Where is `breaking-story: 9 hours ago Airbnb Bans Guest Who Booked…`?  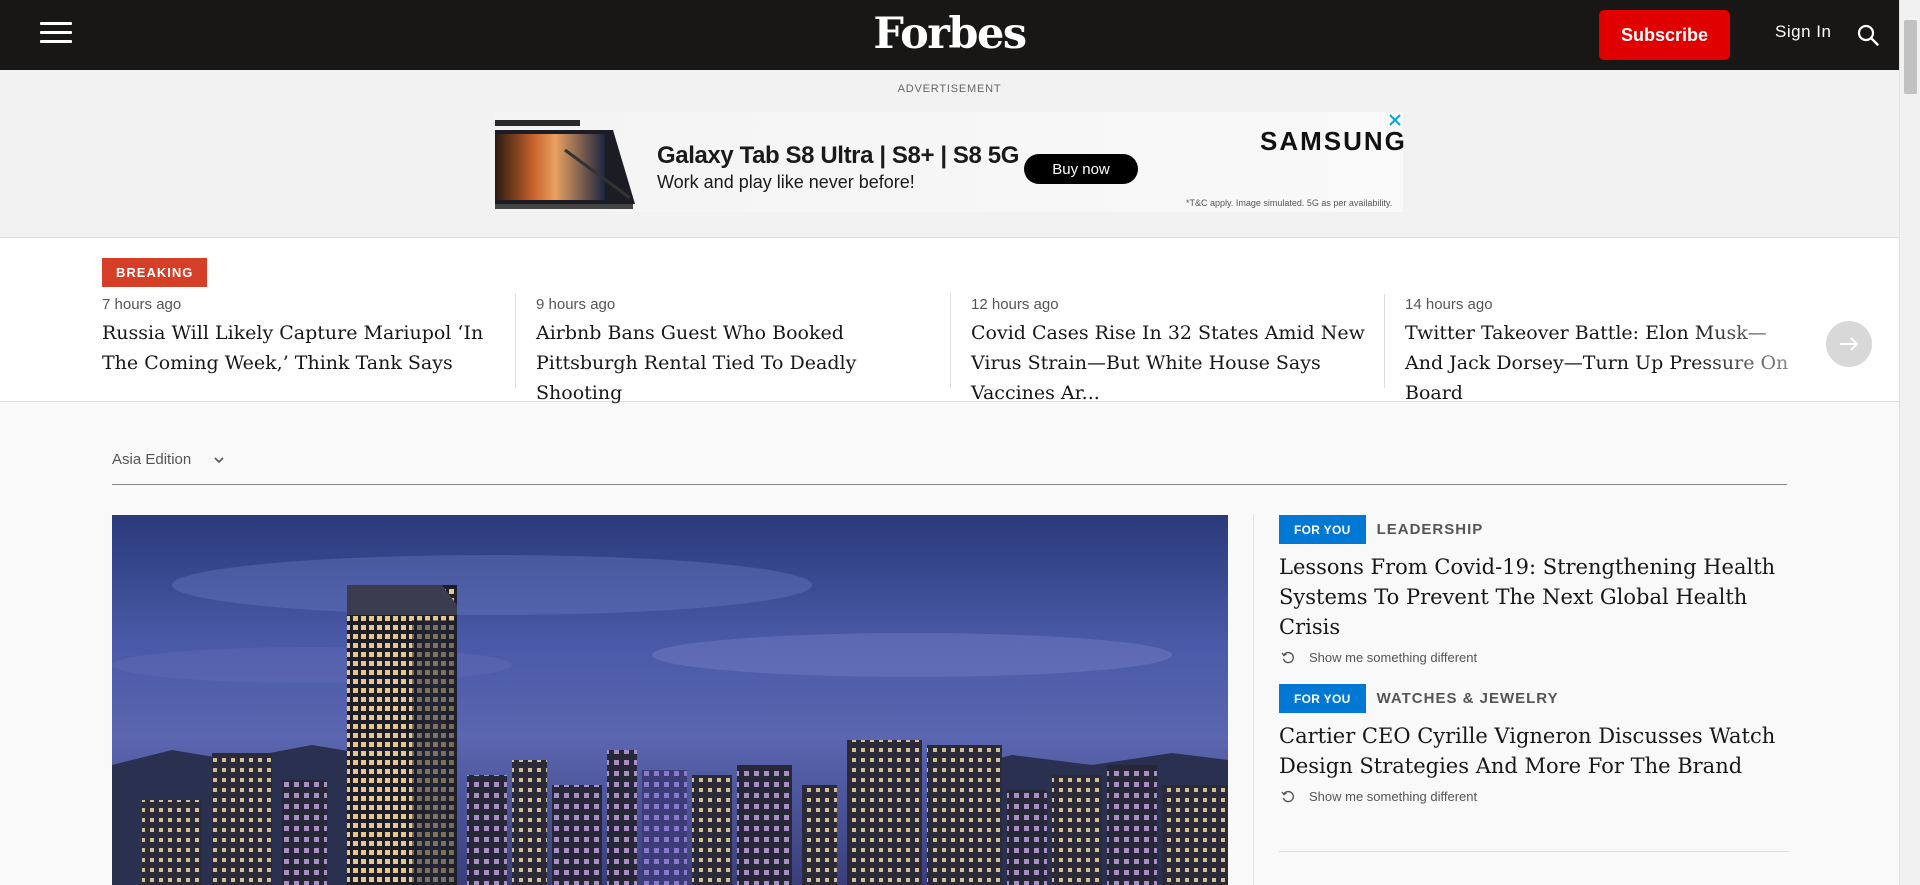 breaking-story: 9 hours ago Airbnb Bans Guest Who Booked… is located at coordinates (736, 348).